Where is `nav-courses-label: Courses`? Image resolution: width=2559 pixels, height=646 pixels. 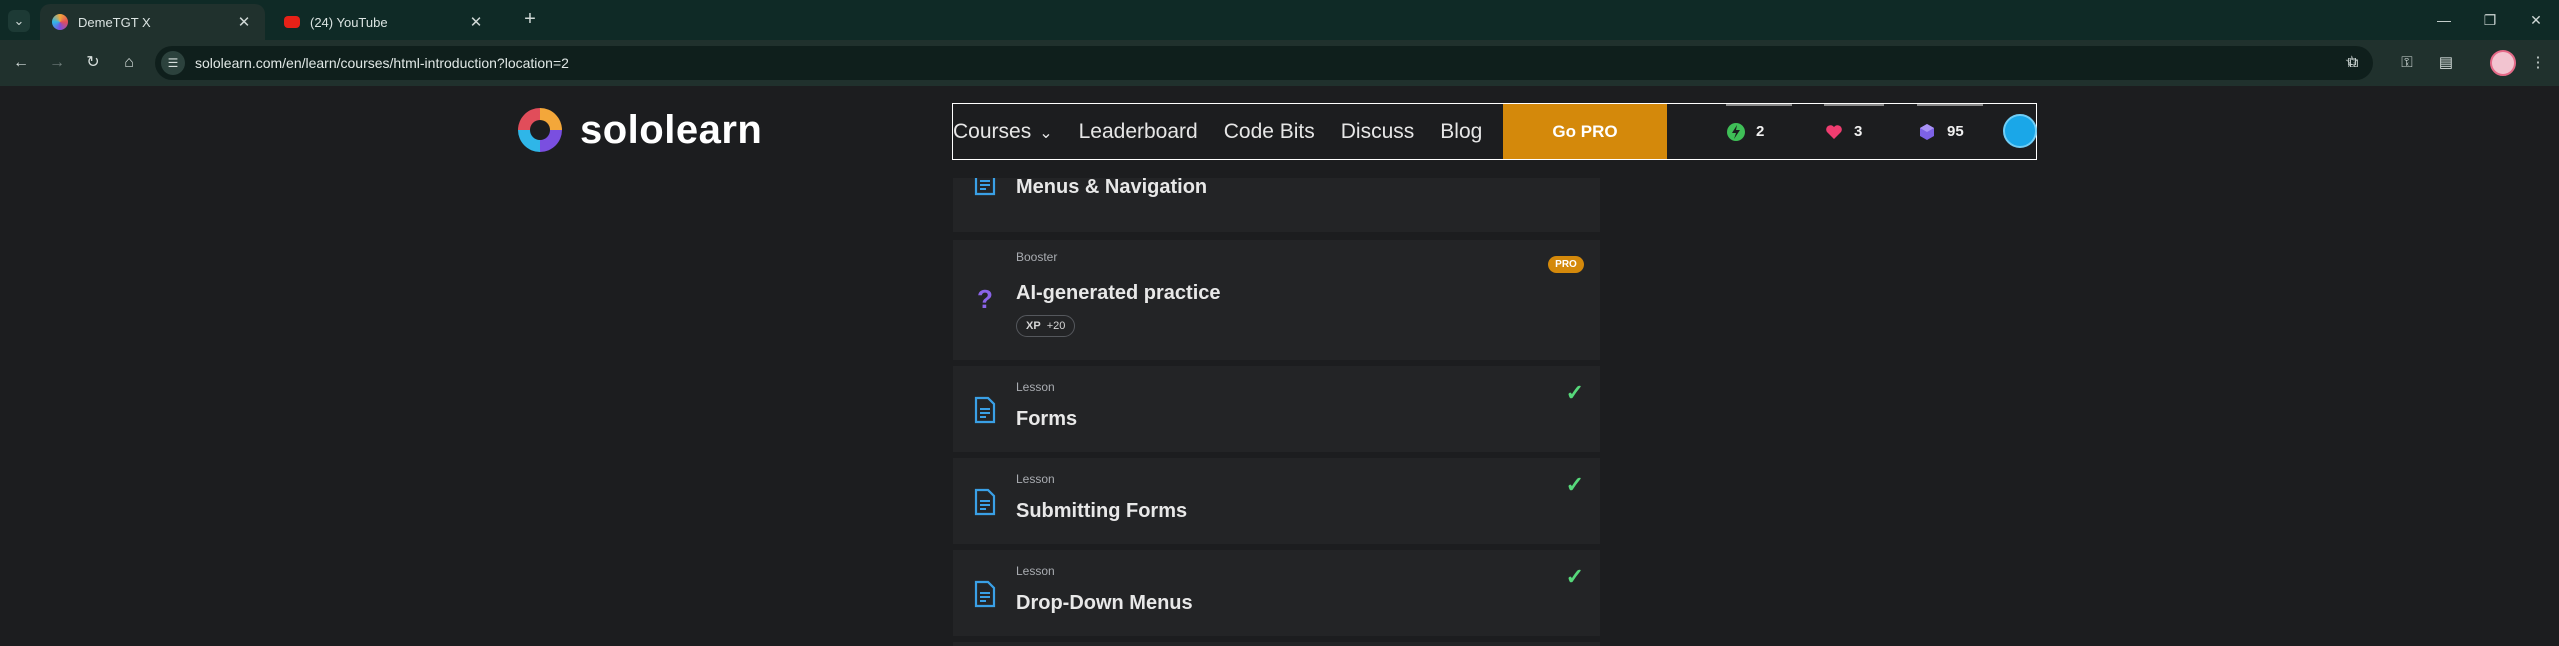 nav-courses-label: Courses is located at coordinates (992, 131).